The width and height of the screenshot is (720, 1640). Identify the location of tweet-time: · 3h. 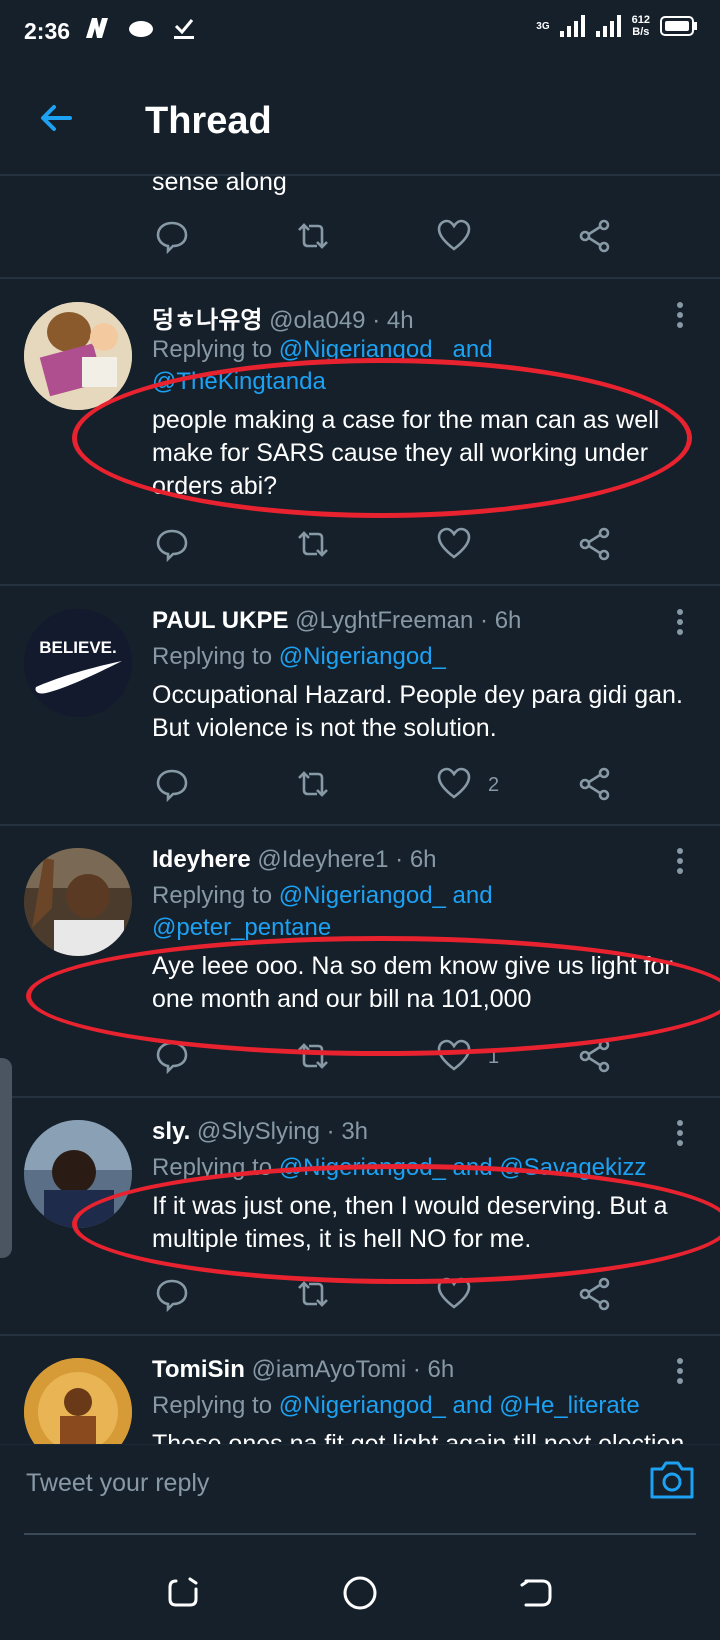
(347, 1131).